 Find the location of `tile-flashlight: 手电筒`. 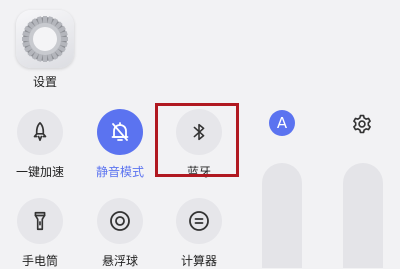

tile-flashlight: 手电筒 is located at coordinates (40, 233).